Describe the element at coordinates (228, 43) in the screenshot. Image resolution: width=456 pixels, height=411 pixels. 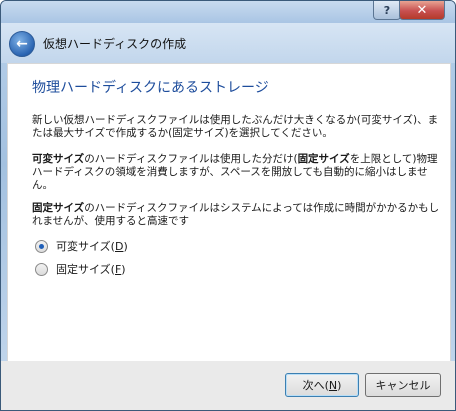
I see `wizard-nav-bar: ← 仮想ハードディスクの作成` at that location.